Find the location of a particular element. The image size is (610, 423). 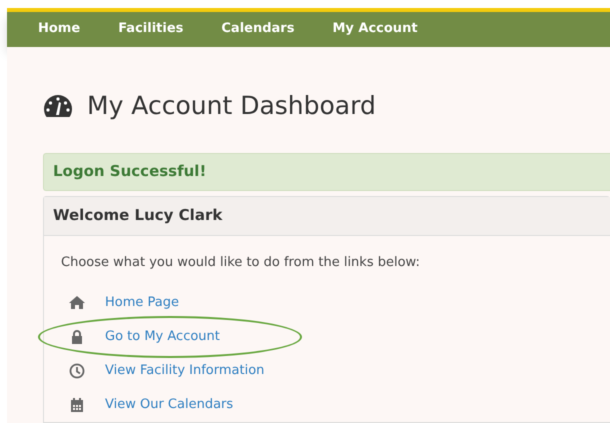

dashboard-link: Home Page is located at coordinates (142, 303).